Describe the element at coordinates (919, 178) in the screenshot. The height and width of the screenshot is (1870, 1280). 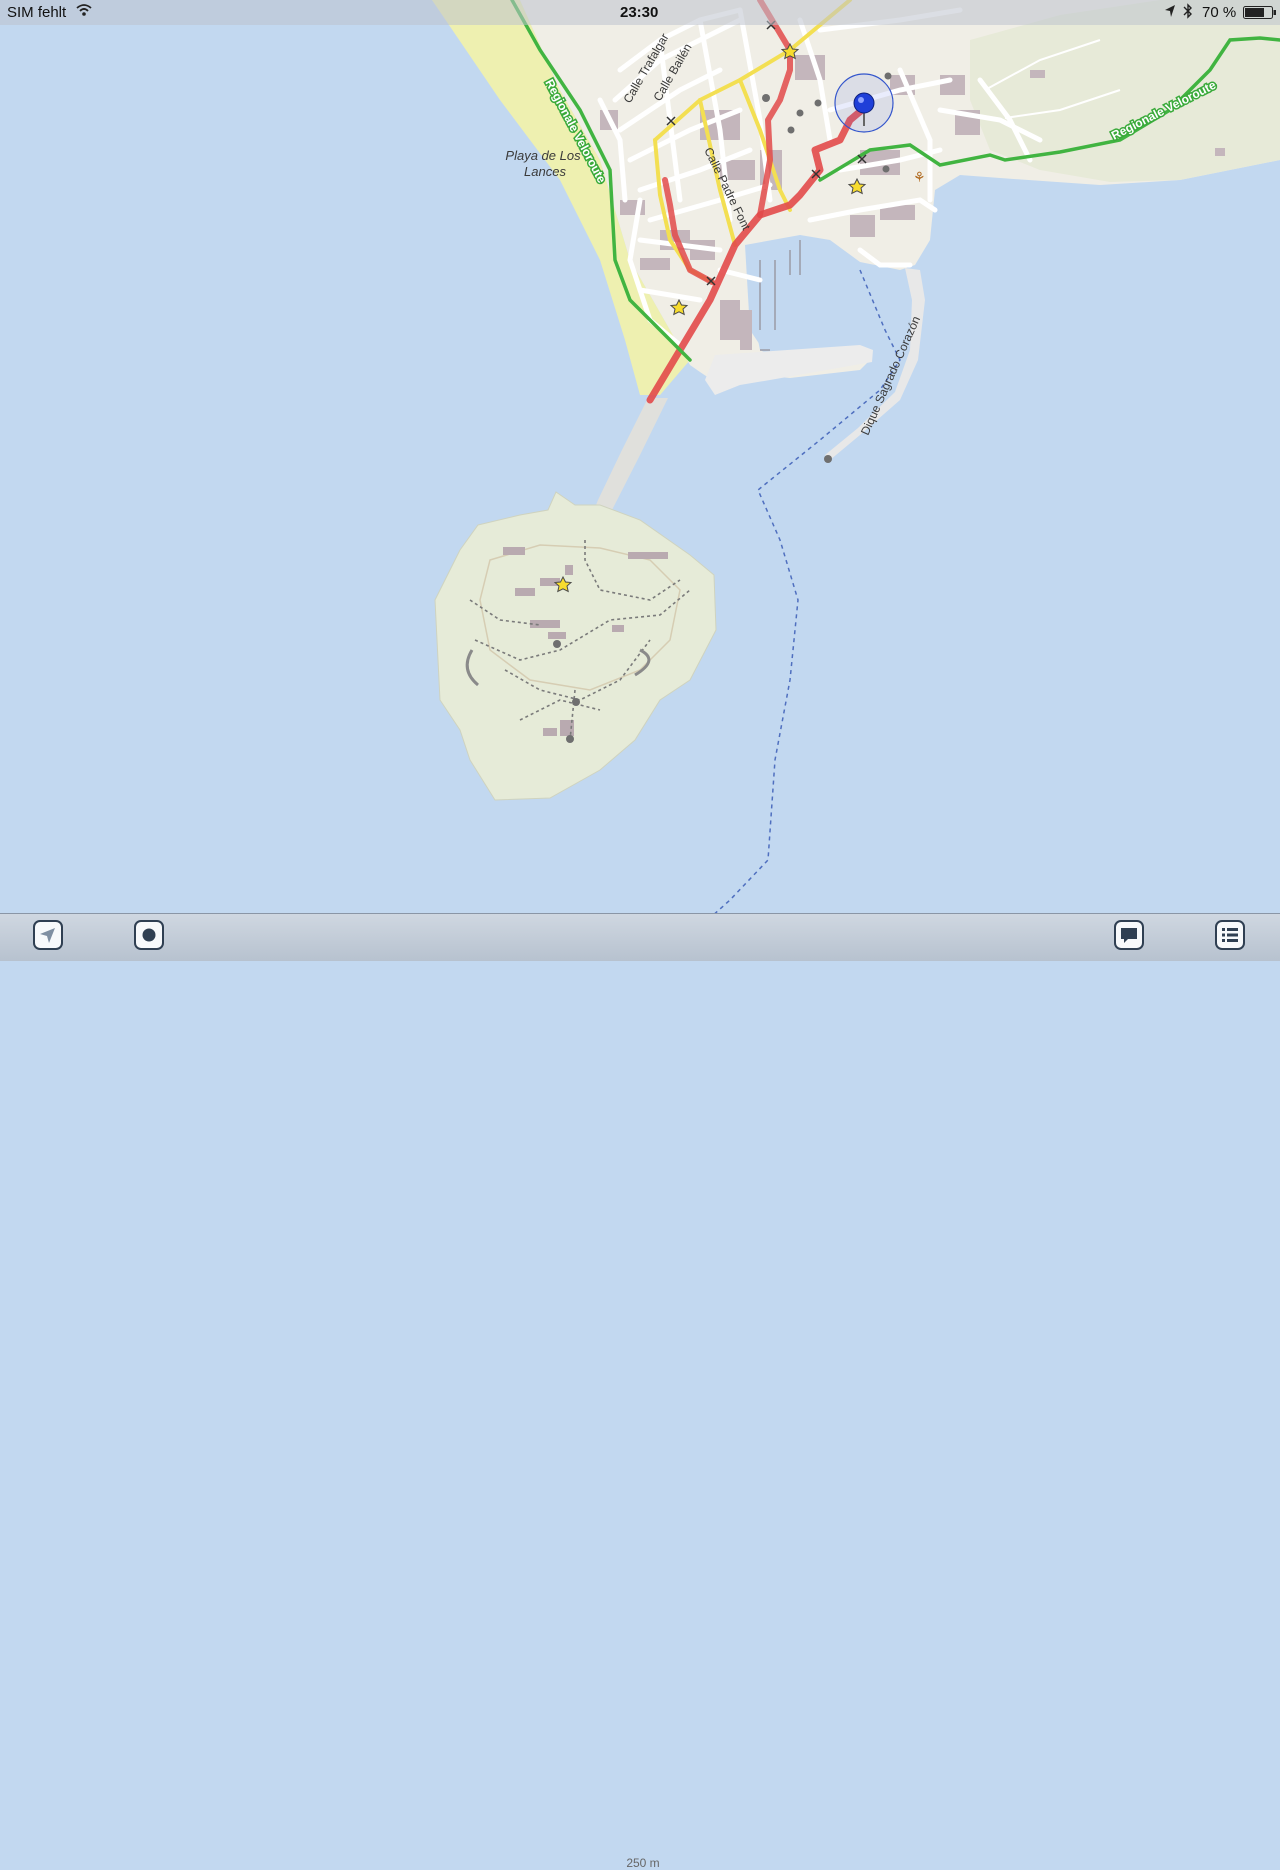
I see `viewpoint-icon: ⚘` at that location.